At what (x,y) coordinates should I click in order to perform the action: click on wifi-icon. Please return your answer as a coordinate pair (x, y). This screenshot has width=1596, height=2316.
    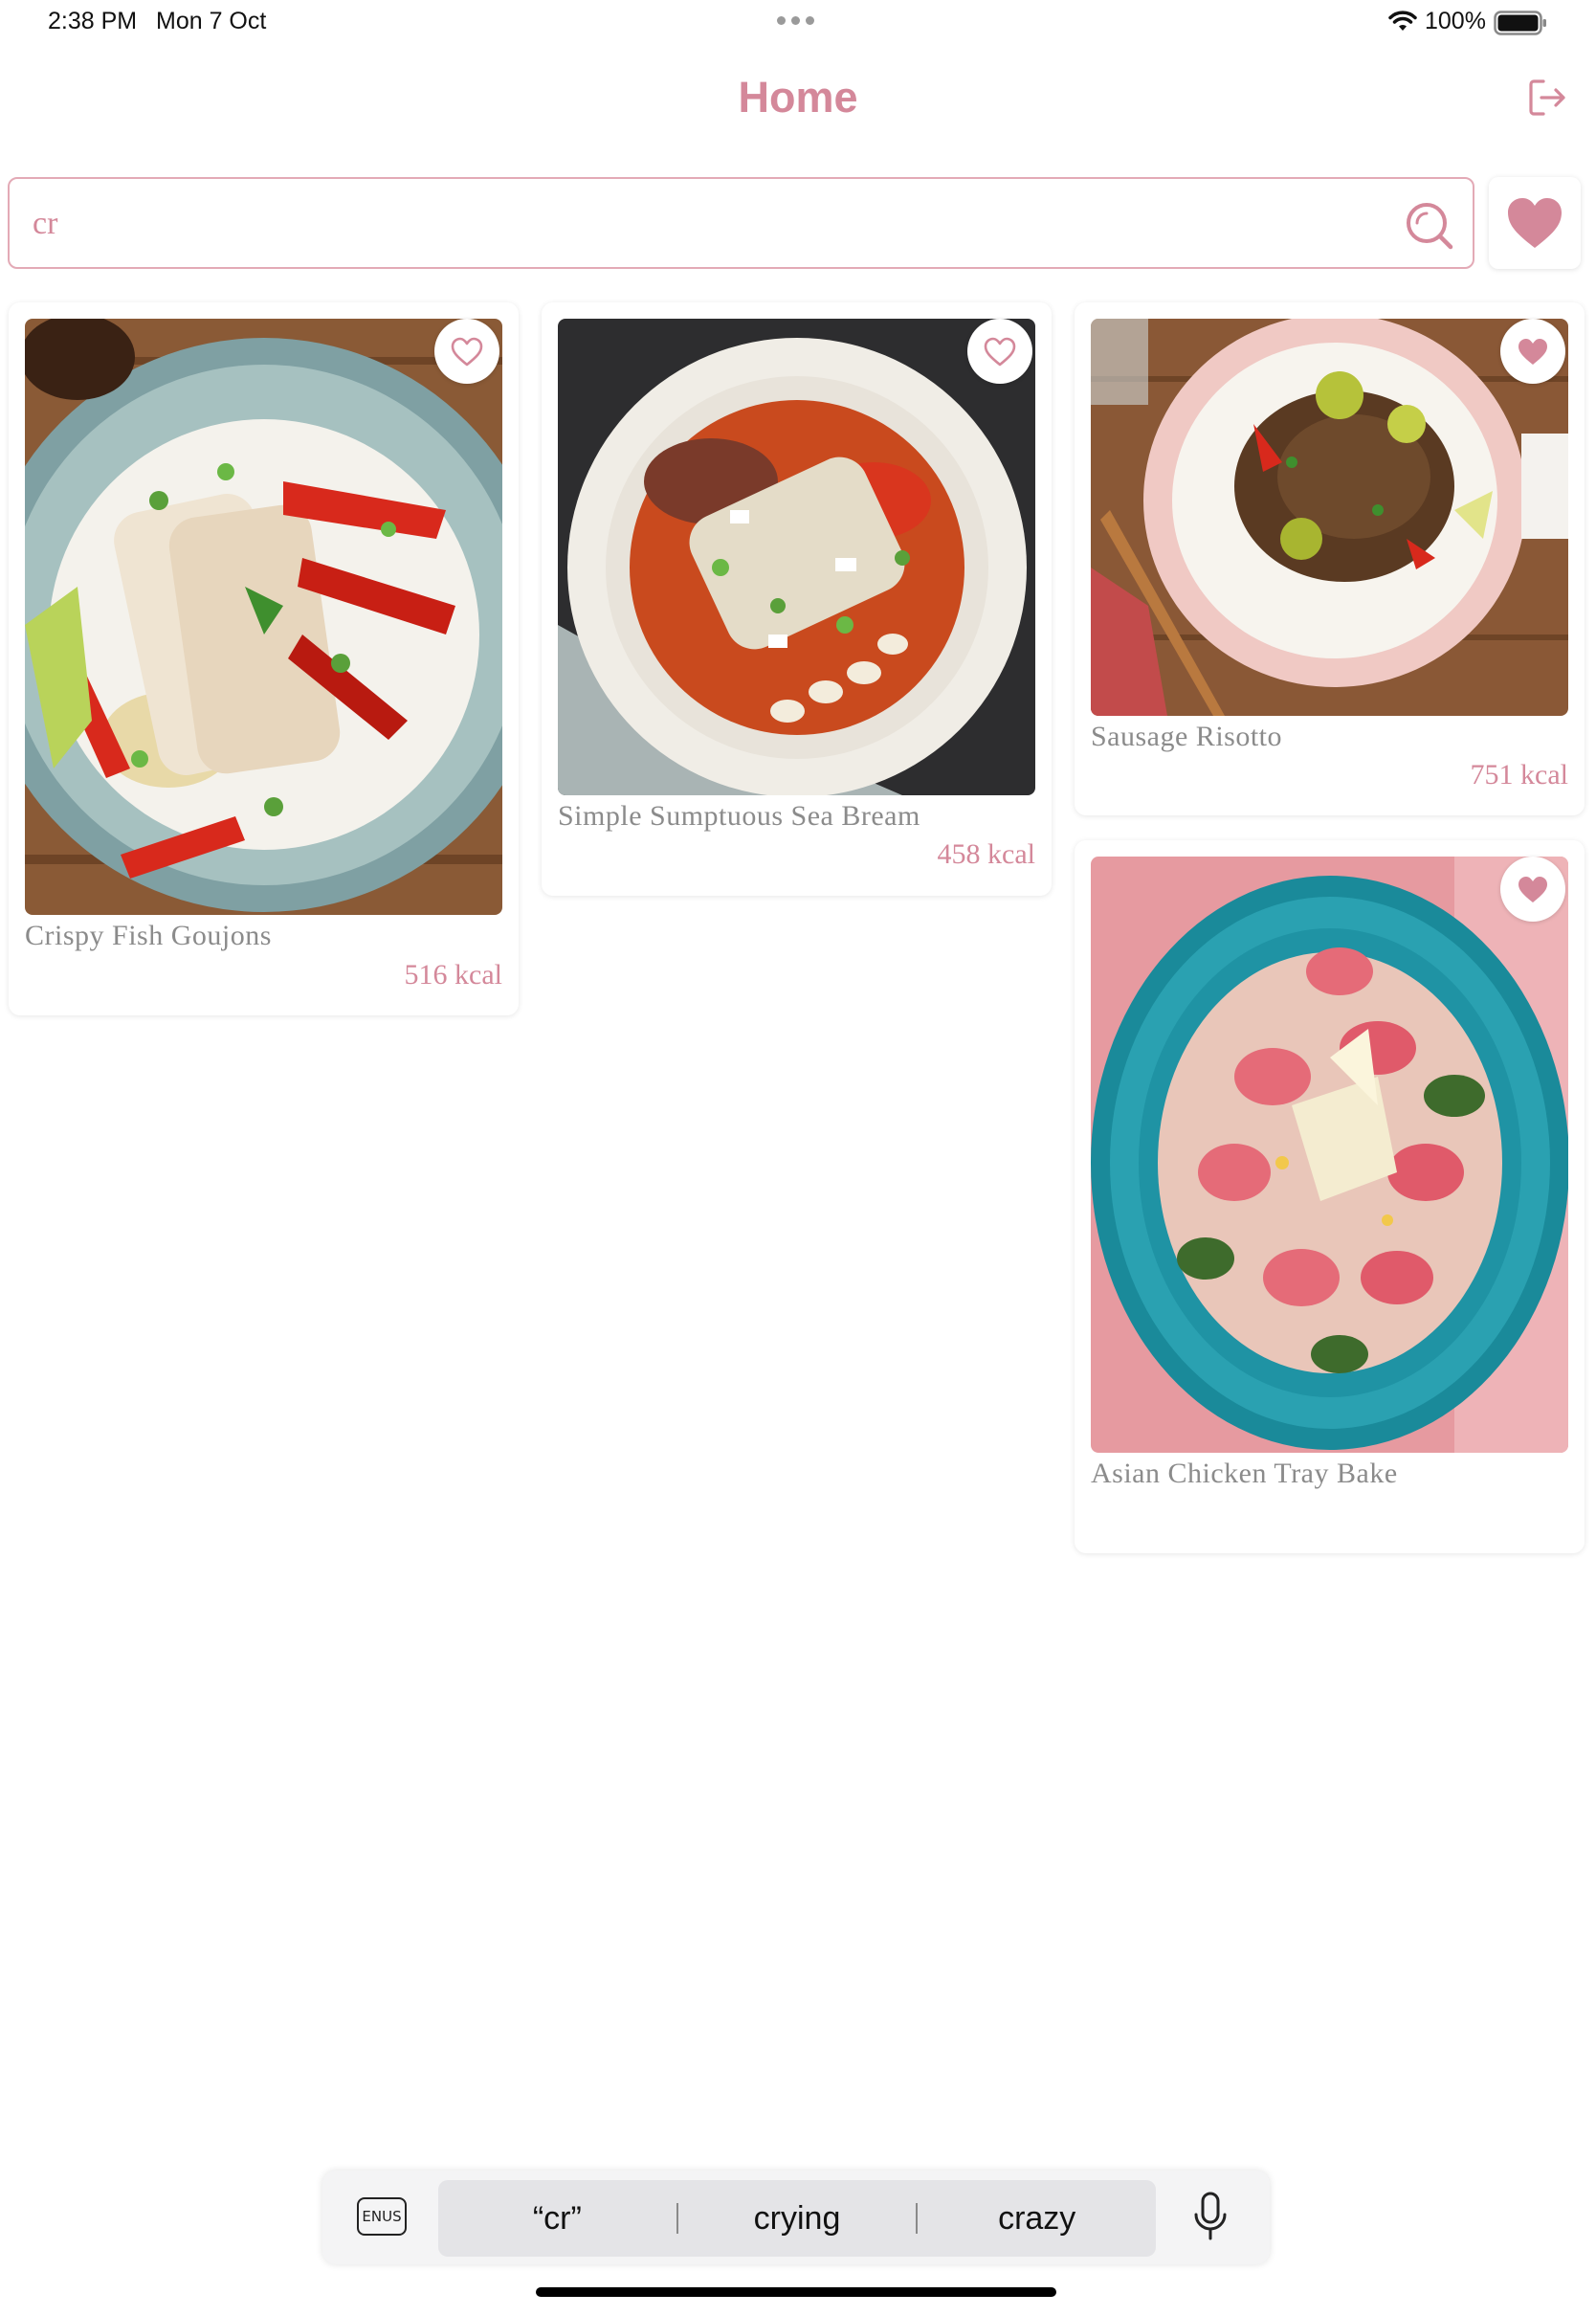
    Looking at the image, I should click on (1403, 21).